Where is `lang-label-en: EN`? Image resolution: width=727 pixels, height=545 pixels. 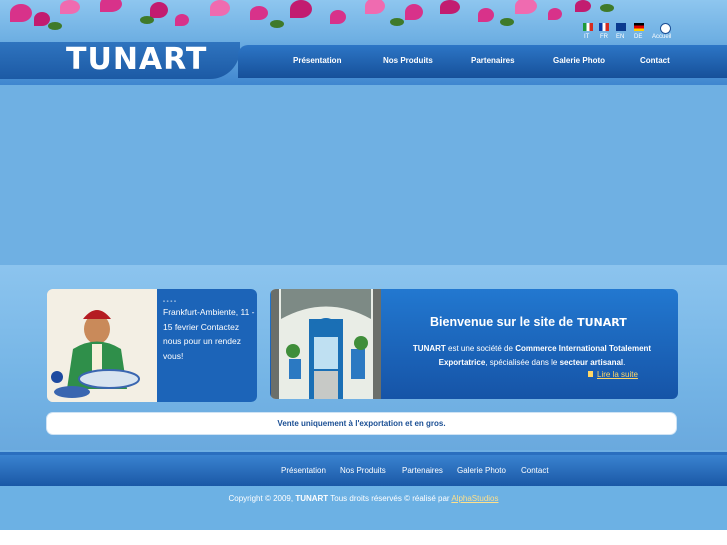
lang-label-en: EN is located at coordinates (620, 37).